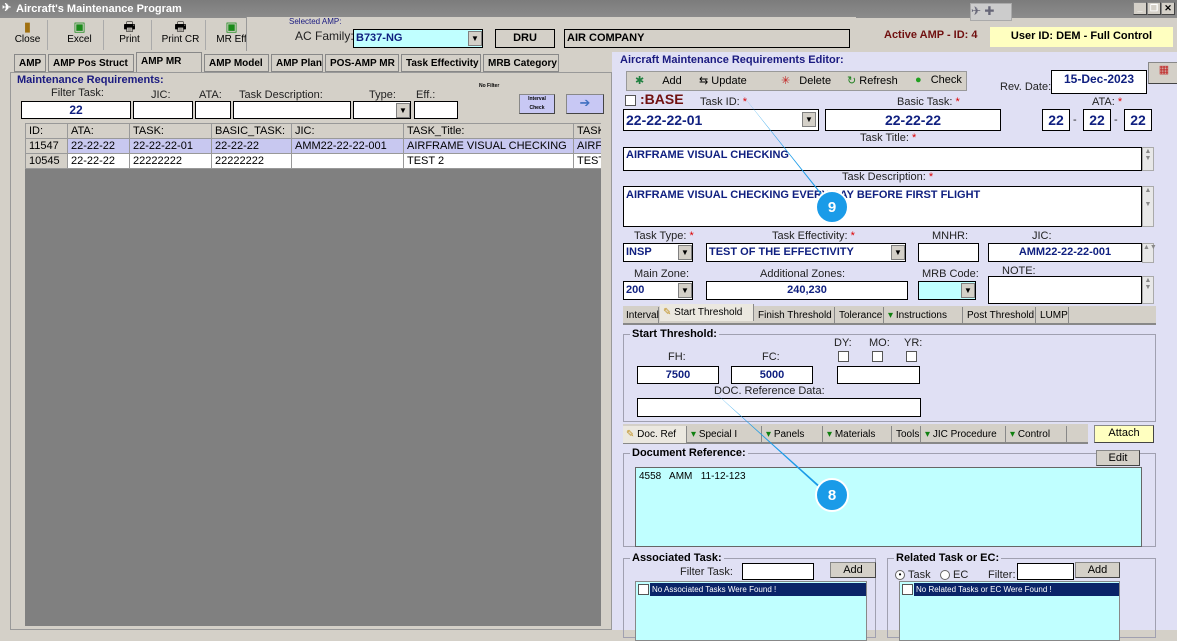 The width and height of the screenshot is (1177, 641). What do you see at coordinates (832, 495) in the screenshot?
I see `callout-8-number: 8` at bounding box center [832, 495].